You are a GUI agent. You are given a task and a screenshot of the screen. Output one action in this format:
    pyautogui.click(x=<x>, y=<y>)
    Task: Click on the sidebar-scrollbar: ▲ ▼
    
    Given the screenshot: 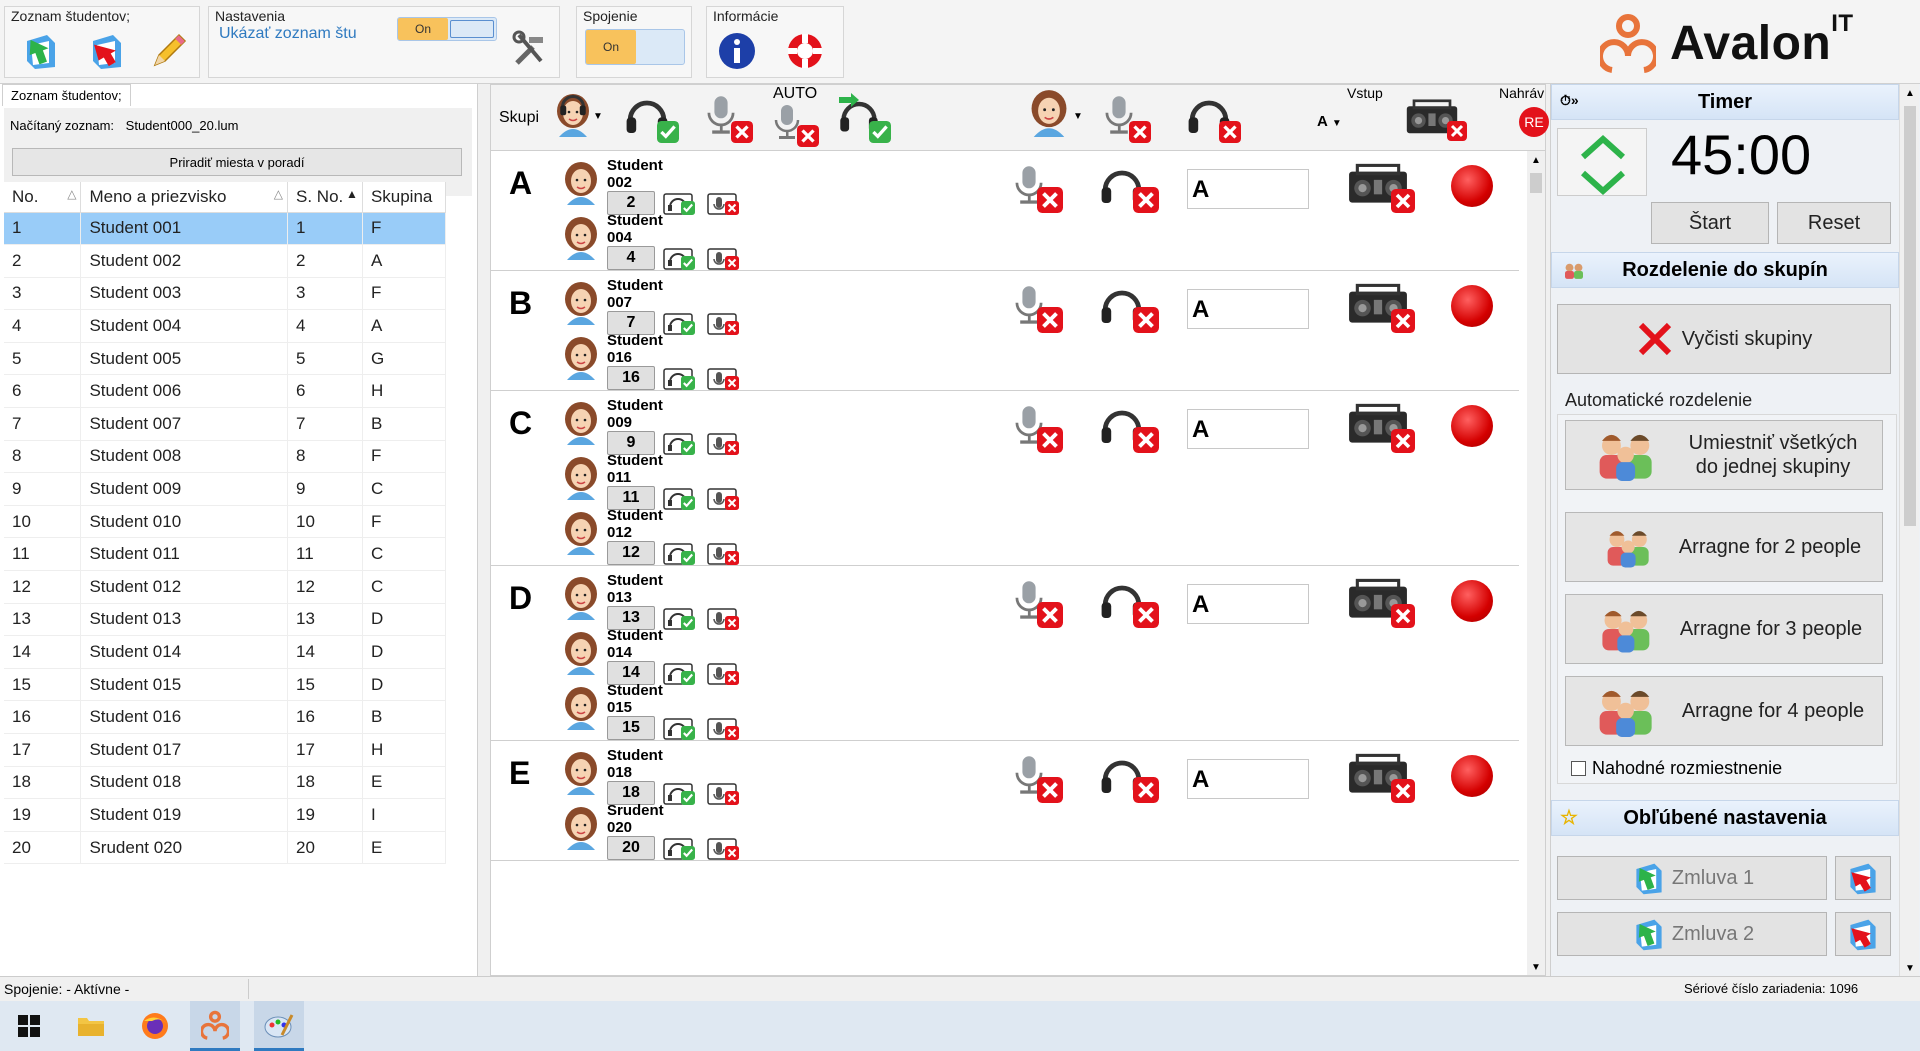 What is the action you would take?
    pyautogui.click(x=1909, y=530)
    